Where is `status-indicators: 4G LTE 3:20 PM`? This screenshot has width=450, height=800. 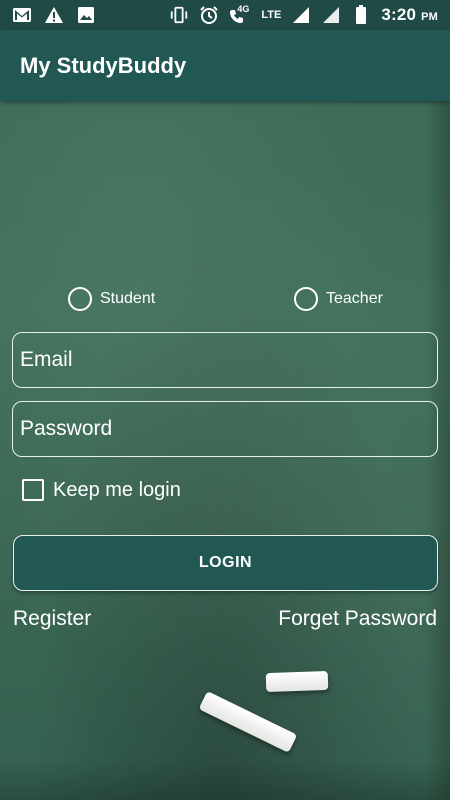
status-indicators: 4G LTE 3:20 PM is located at coordinates (303, 14).